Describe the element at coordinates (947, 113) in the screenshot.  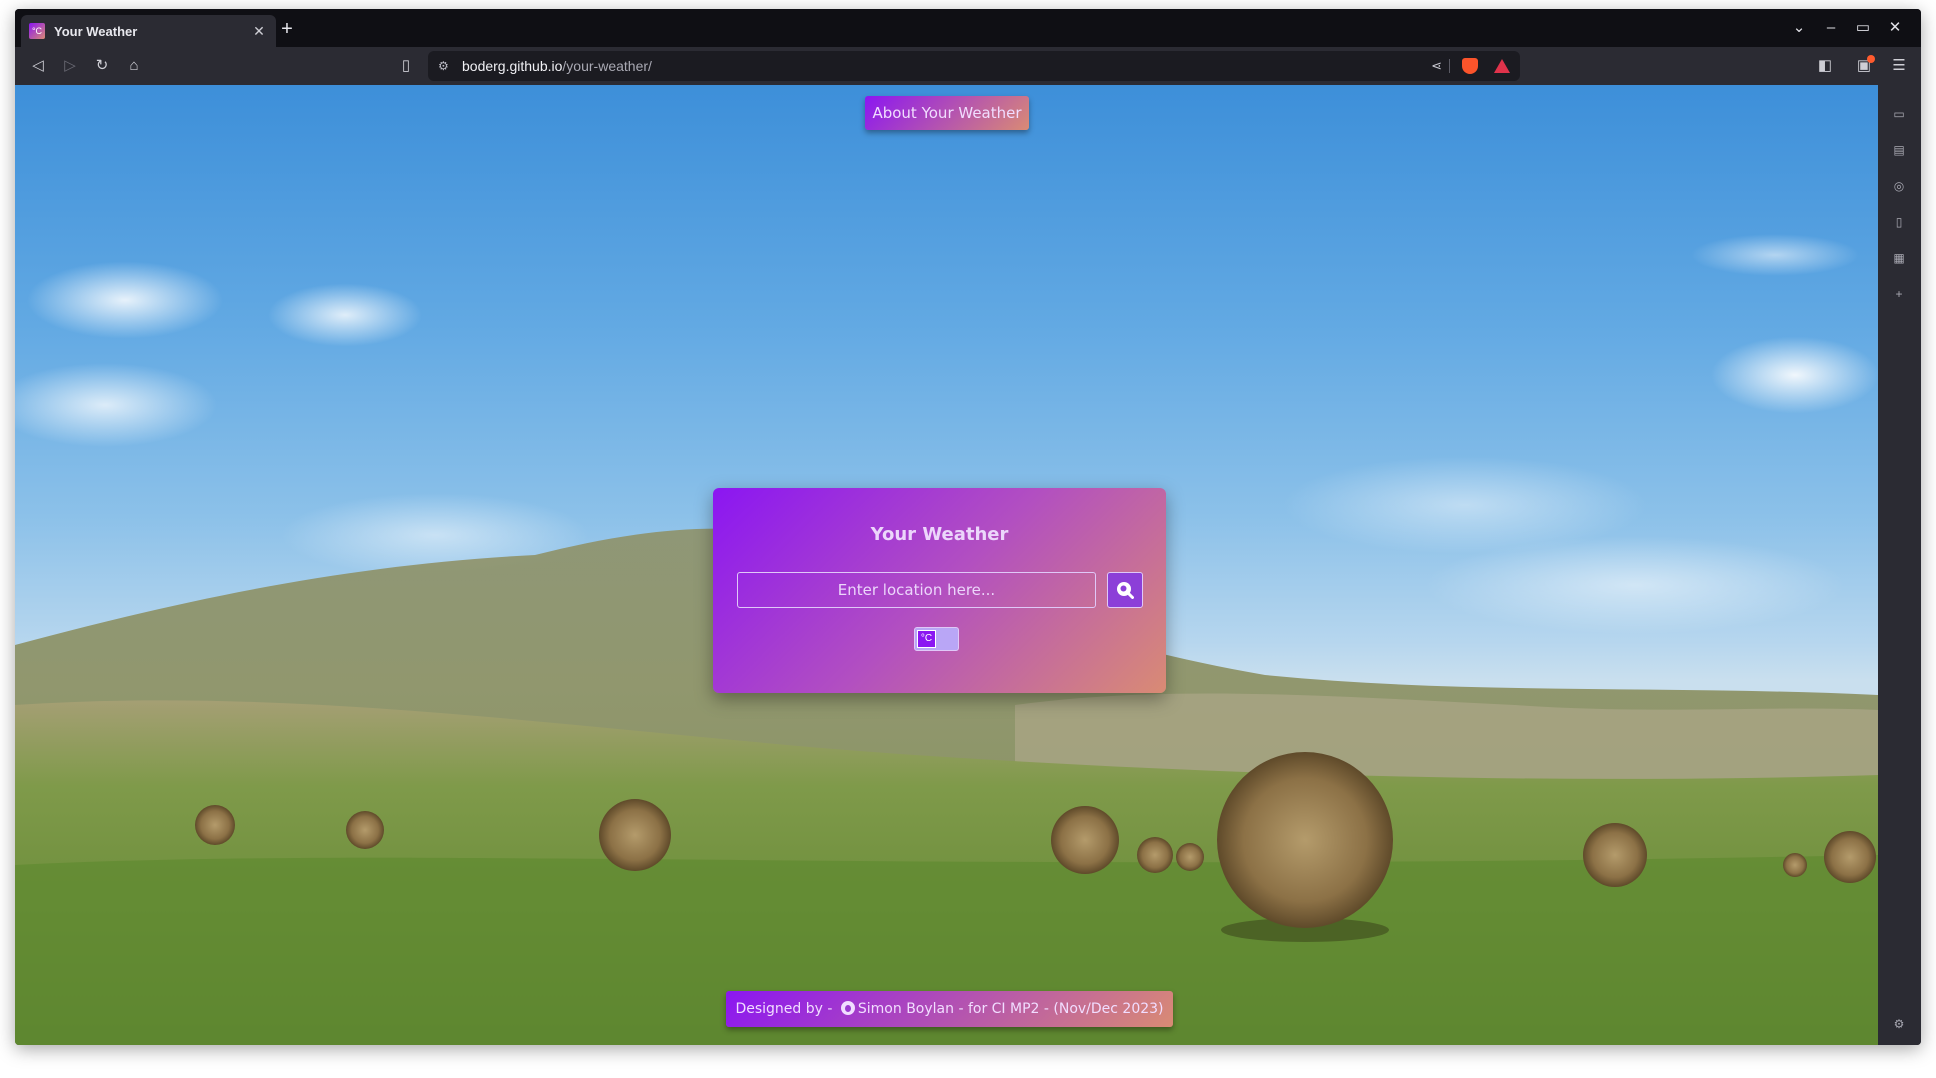
I see `about-button: About Your Weather` at that location.